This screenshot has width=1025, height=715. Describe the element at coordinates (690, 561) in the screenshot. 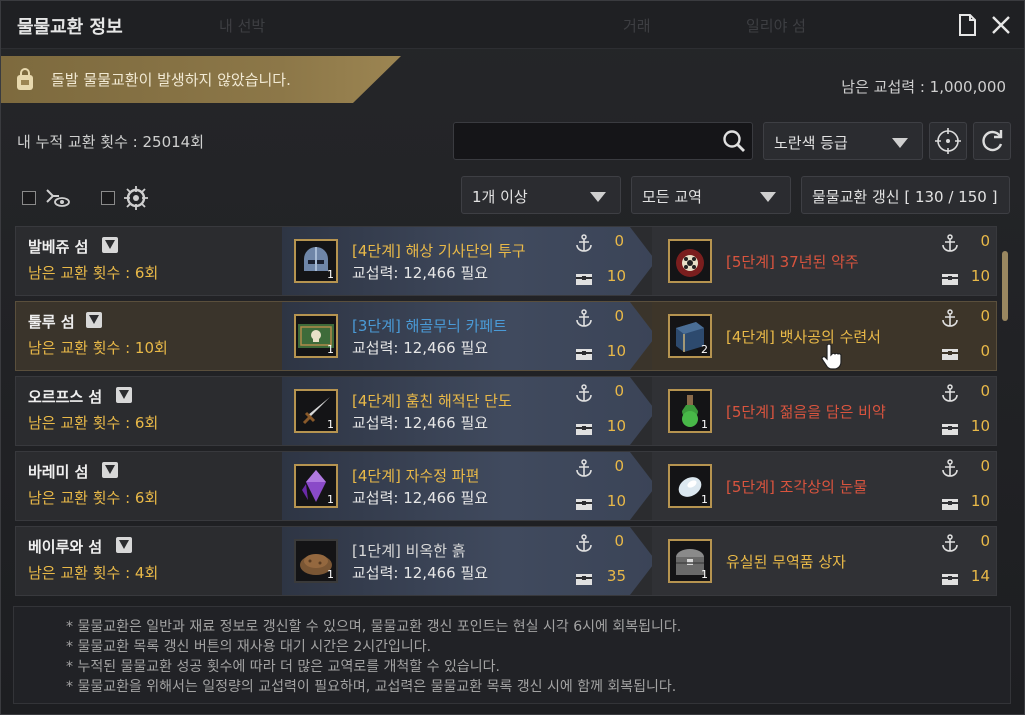

I see `trade-chest-icon: 1` at that location.